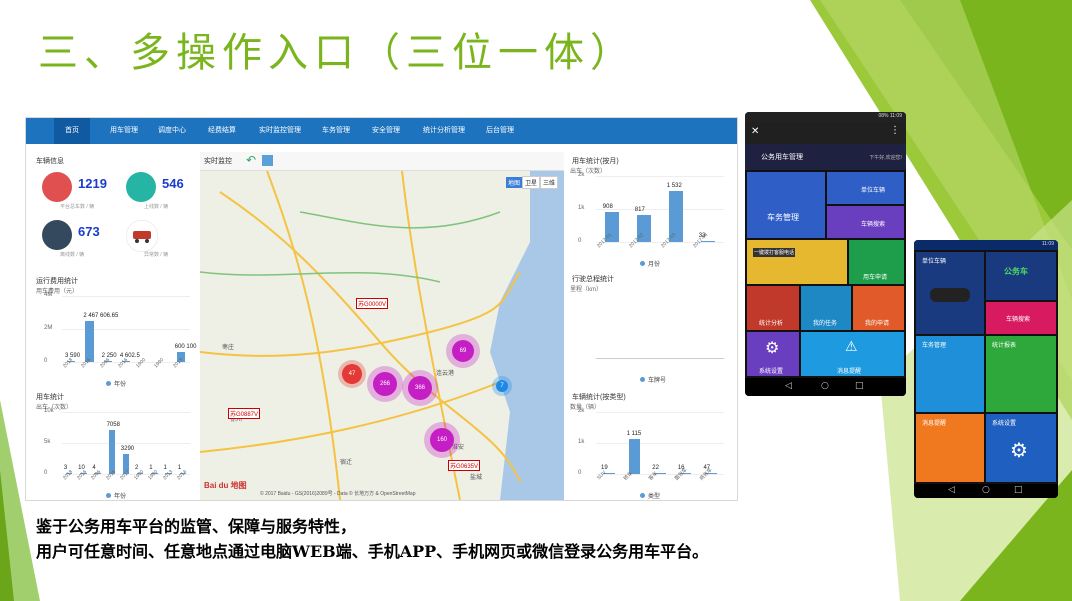 The image size is (1072, 601). What do you see at coordinates (101, 316) in the screenshot?
I see `data-label: 2 467 606.65` at bounding box center [101, 316].